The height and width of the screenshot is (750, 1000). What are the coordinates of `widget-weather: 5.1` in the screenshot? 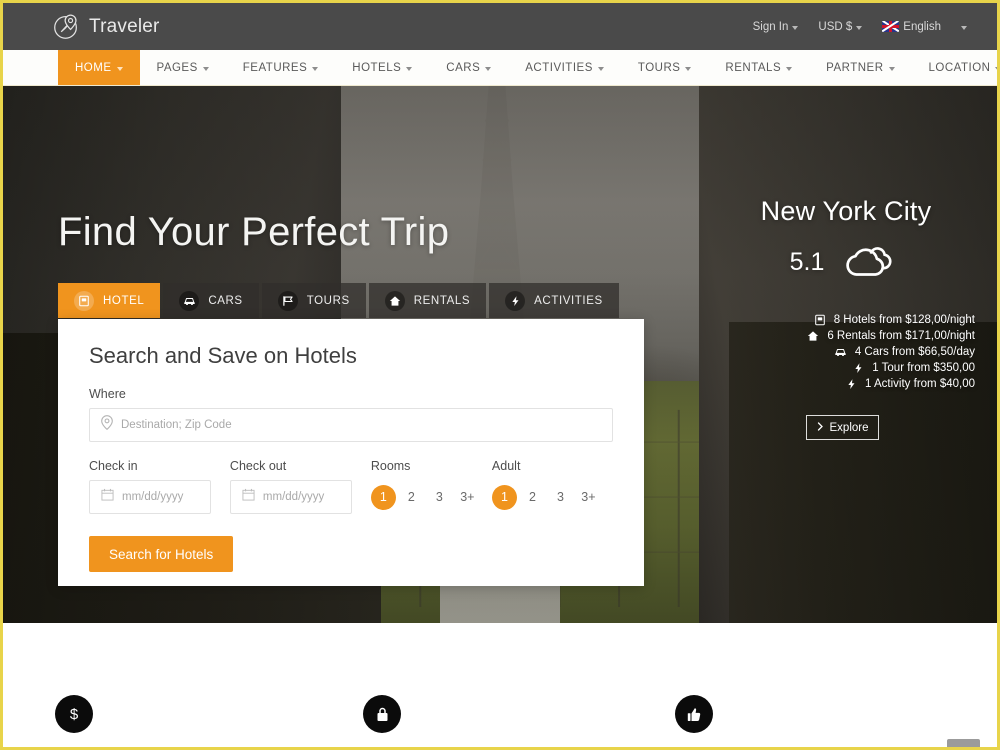 It's located at (846, 262).